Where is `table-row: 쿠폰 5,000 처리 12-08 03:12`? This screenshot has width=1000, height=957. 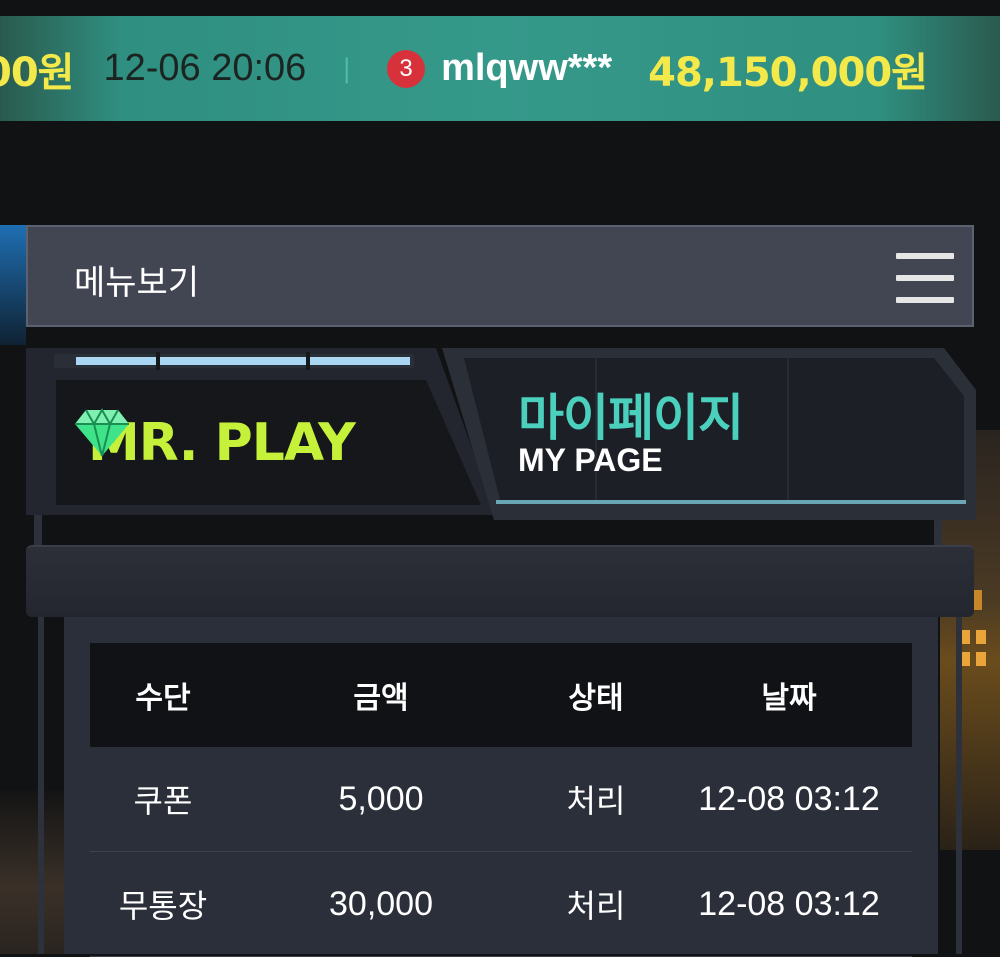
table-row: 쿠폰 5,000 처리 12-08 03:12 is located at coordinates (501, 799).